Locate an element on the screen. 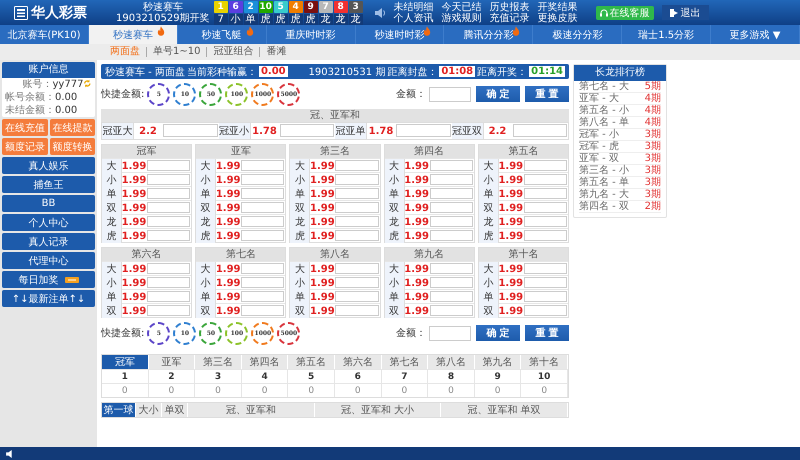 The image size is (800, 460). stat-tab: 第一球 is located at coordinates (119, 410).